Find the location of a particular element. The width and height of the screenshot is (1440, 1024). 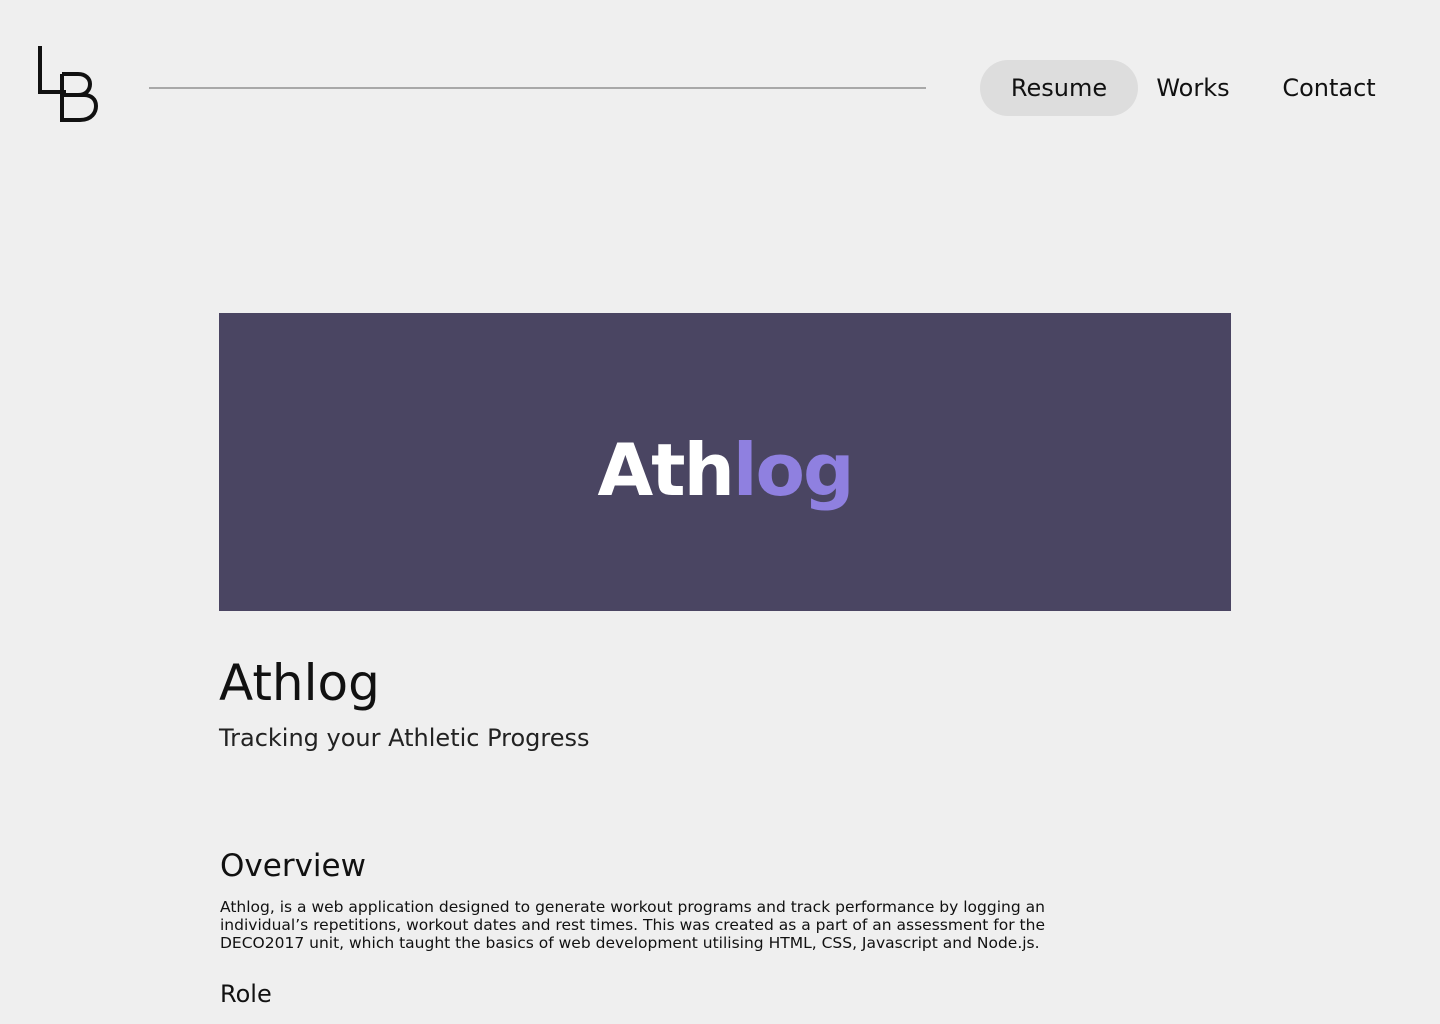

nav-resume-link: Resume is located at coordinates (1059, 88).